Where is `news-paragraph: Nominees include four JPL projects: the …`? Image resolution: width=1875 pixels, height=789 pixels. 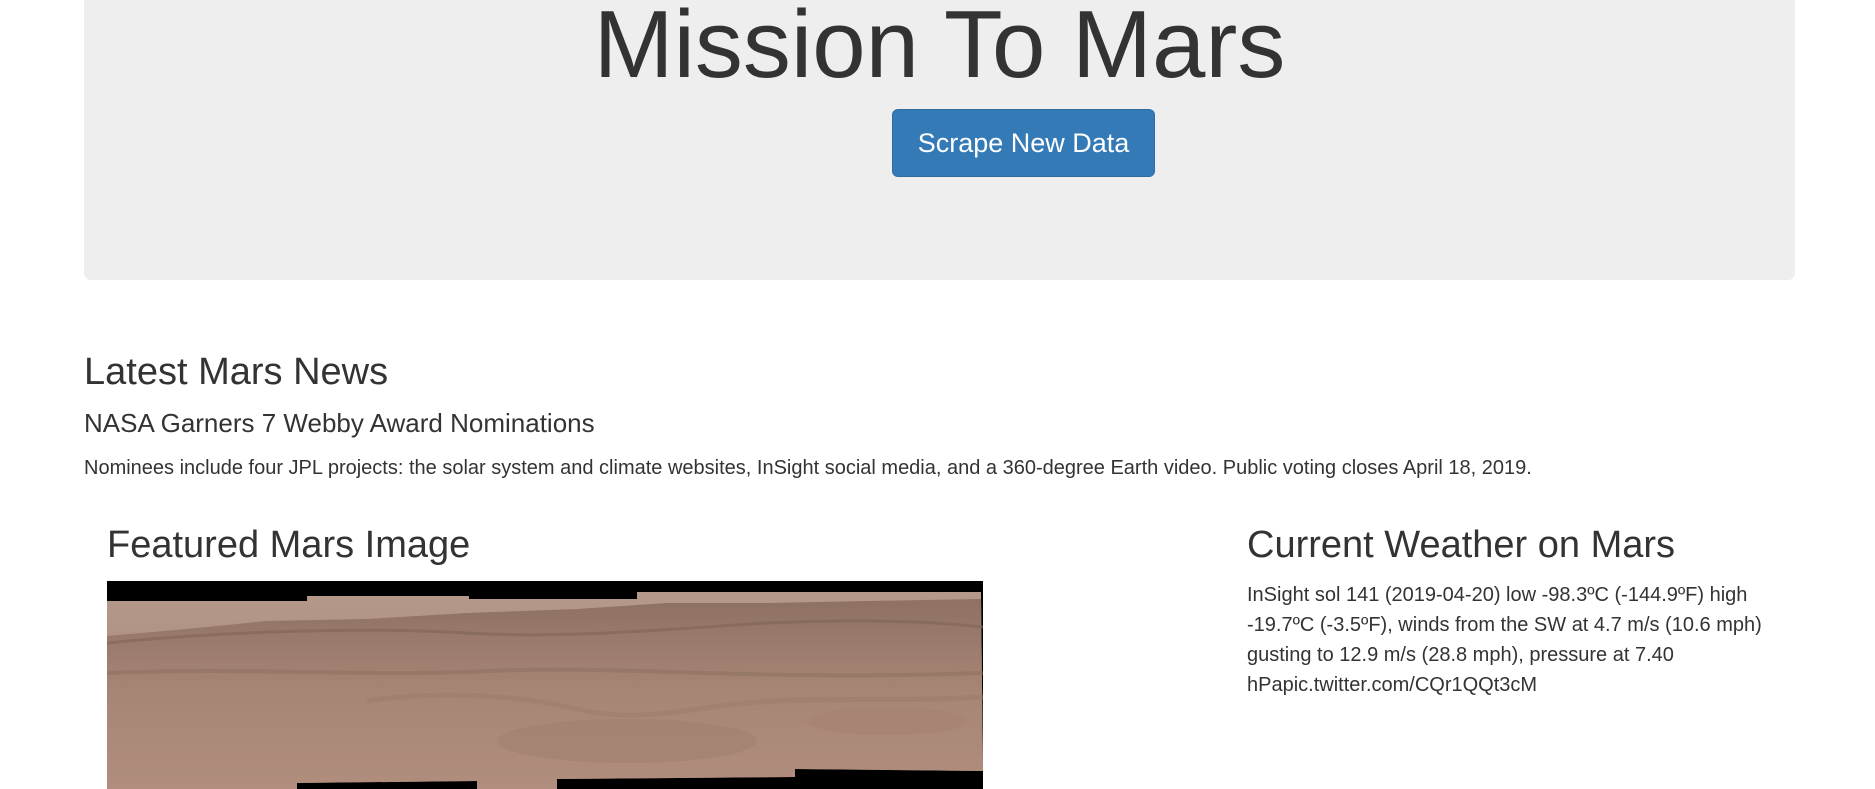 news-paragraph: Nominees include four JPL projects: the … is located at coordinates (808, 468).